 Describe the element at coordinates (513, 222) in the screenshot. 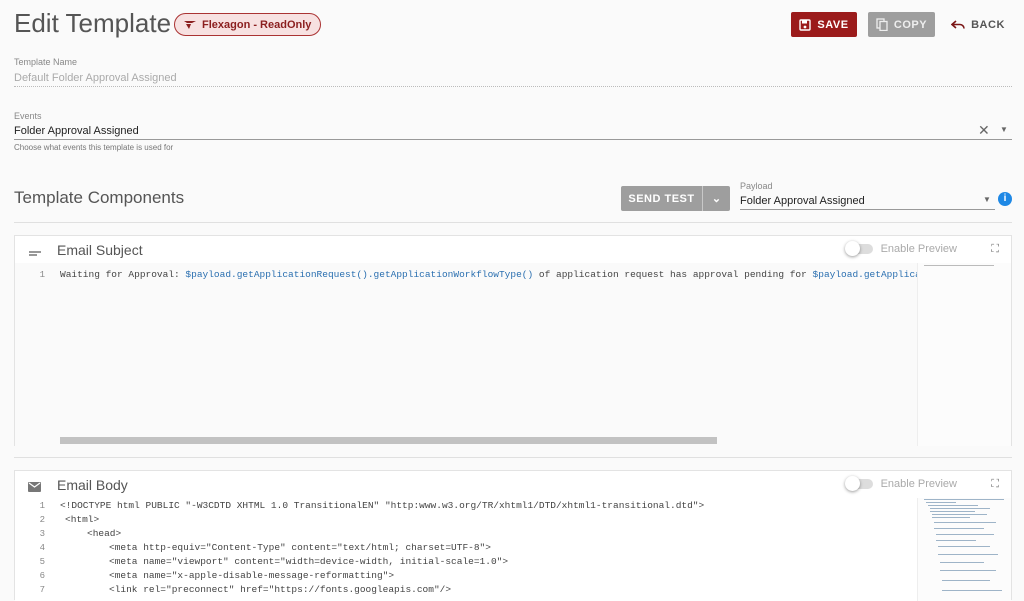

I see `components-divider` at that location.